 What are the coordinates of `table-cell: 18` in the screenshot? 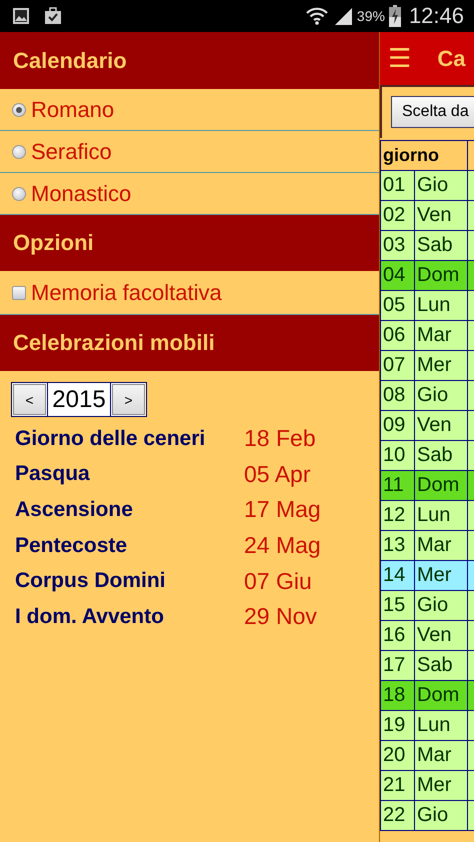 It's located at (397, 695).